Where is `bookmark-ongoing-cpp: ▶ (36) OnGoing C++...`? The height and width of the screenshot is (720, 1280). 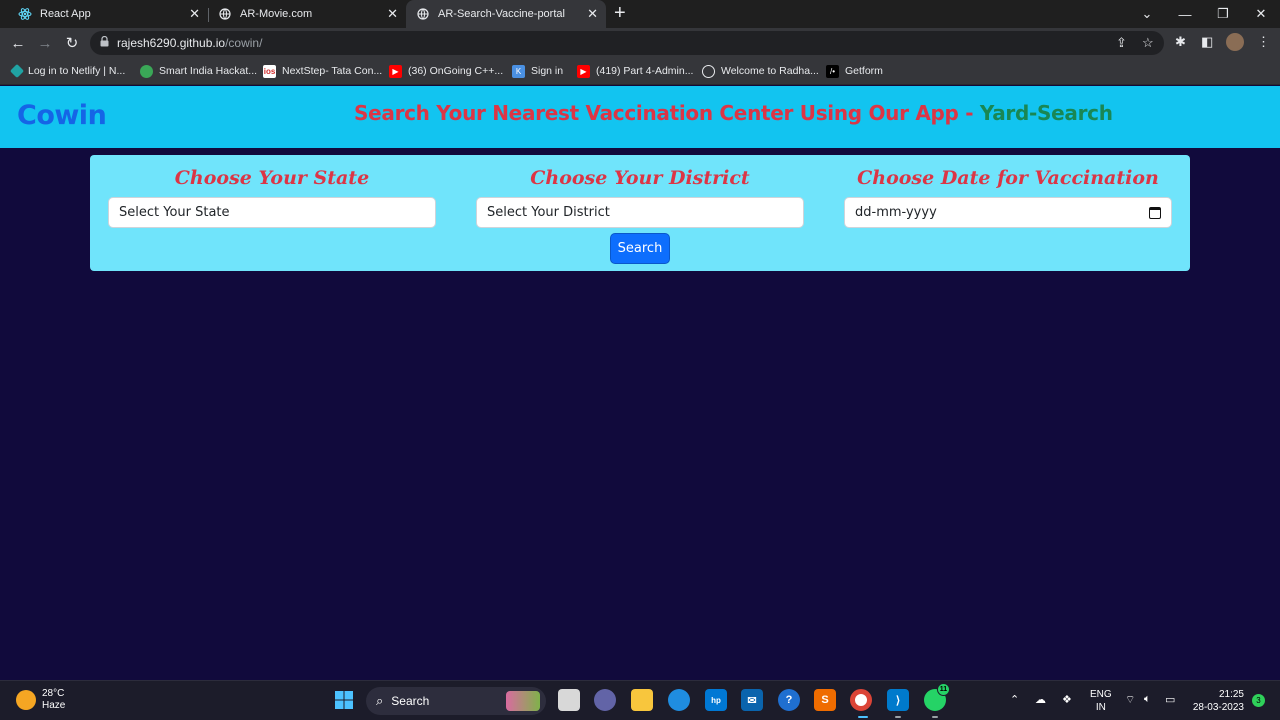
bookmark-ongoing-cpp: ▶ (36) OnGoing C++... is located at coordinates (446, 71).